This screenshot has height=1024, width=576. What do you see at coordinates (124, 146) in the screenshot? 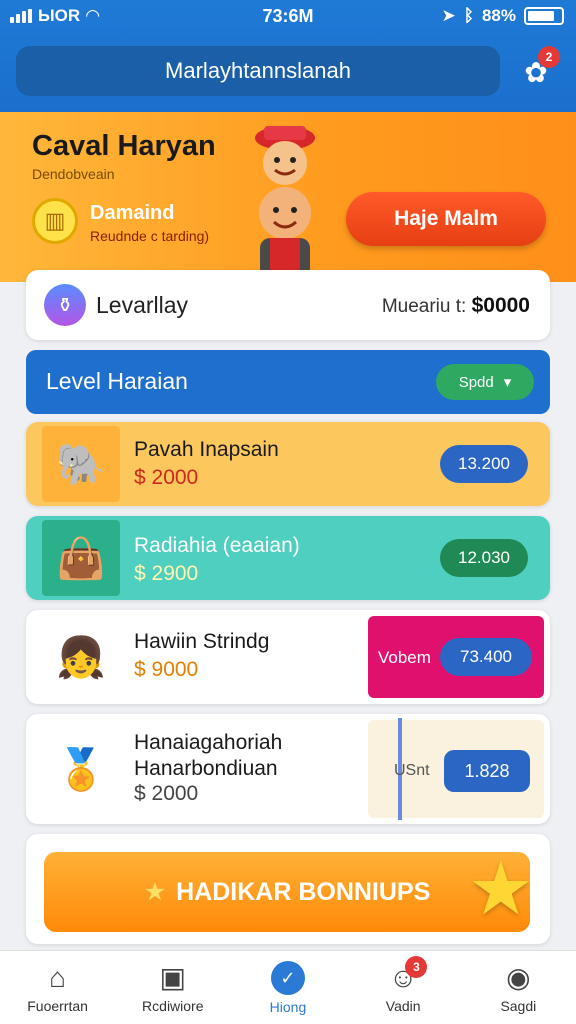
I see `hero-title: Caval Haryan` at bounding box center [124, 146].